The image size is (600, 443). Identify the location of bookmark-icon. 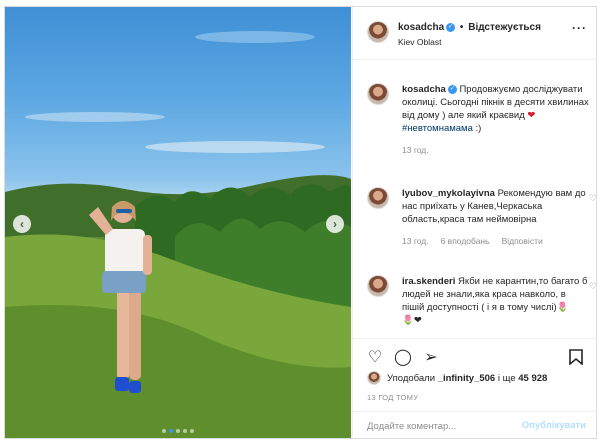
(576, 357).